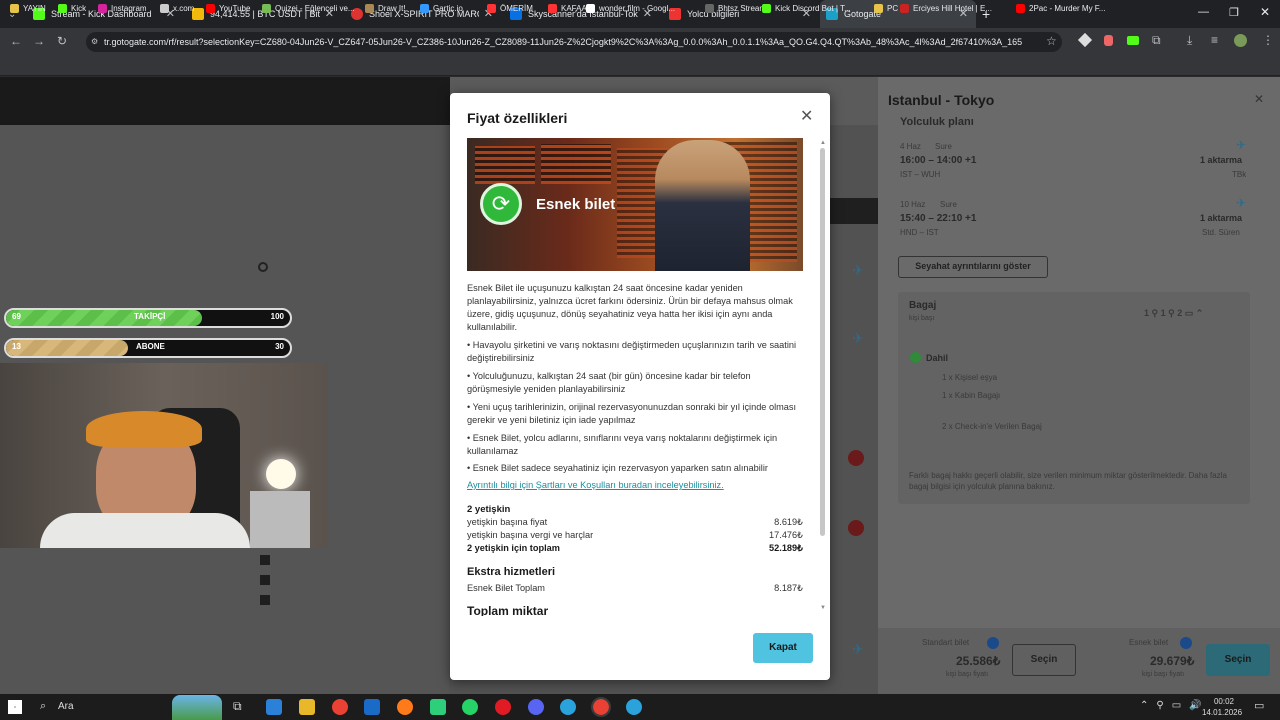  I want to click on subscriber-goal: 30, so click(279, 346).